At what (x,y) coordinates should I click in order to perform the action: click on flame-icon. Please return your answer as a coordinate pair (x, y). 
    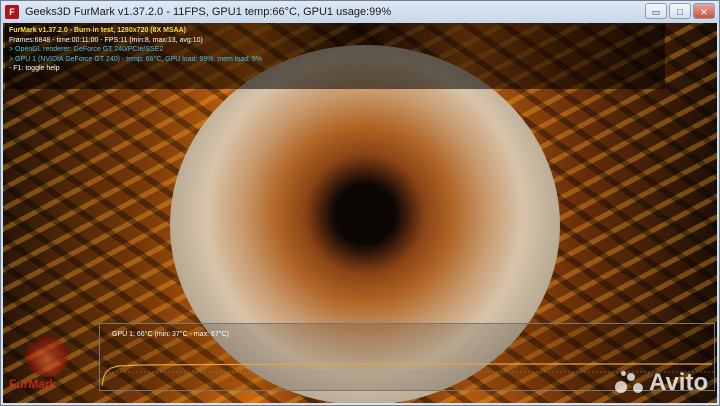
    Looking at the image, I should click on (47, 355).